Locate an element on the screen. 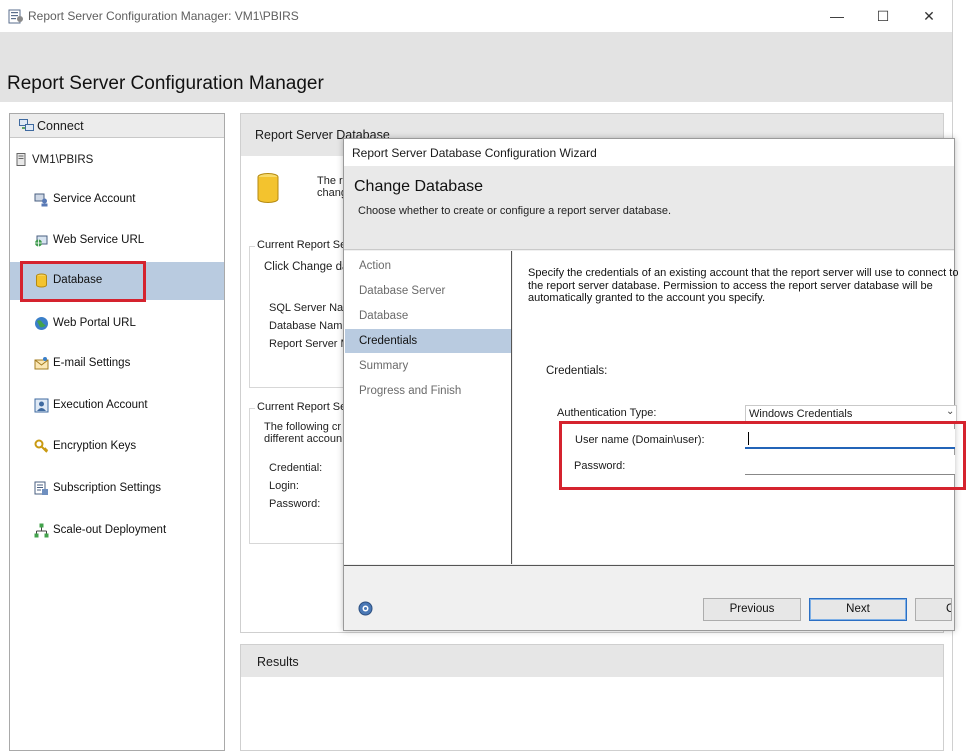 The image size is (966, 751). login-label: Login: is located at coordinates (284, 486).